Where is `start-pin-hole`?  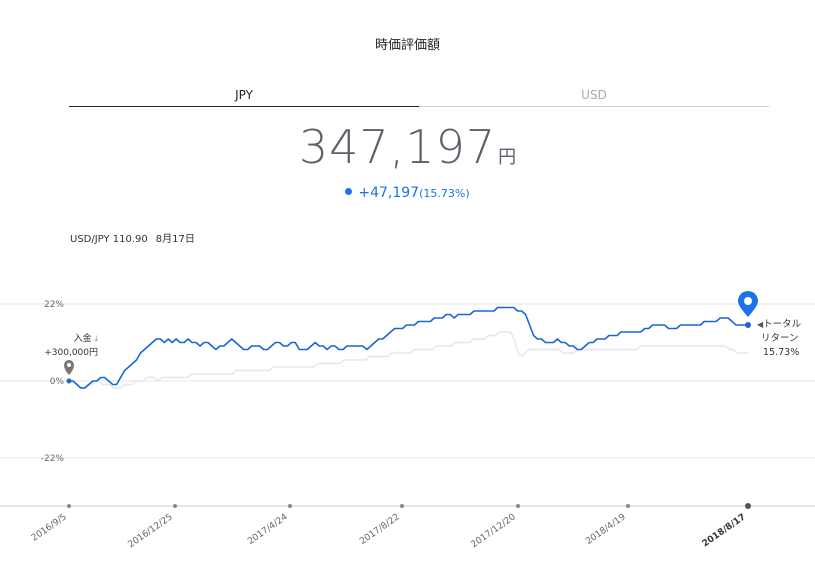 start-pin-hole is located at coordinates (69, 365).